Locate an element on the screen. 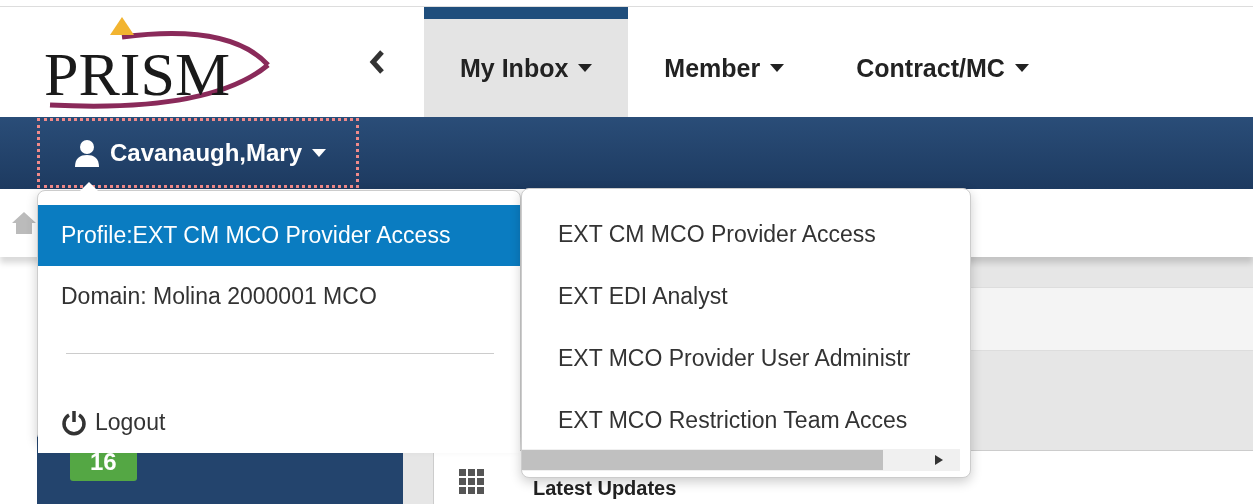 This screenshot has height=504, width=1253. grid-icon is located at coordinates (472, 482).